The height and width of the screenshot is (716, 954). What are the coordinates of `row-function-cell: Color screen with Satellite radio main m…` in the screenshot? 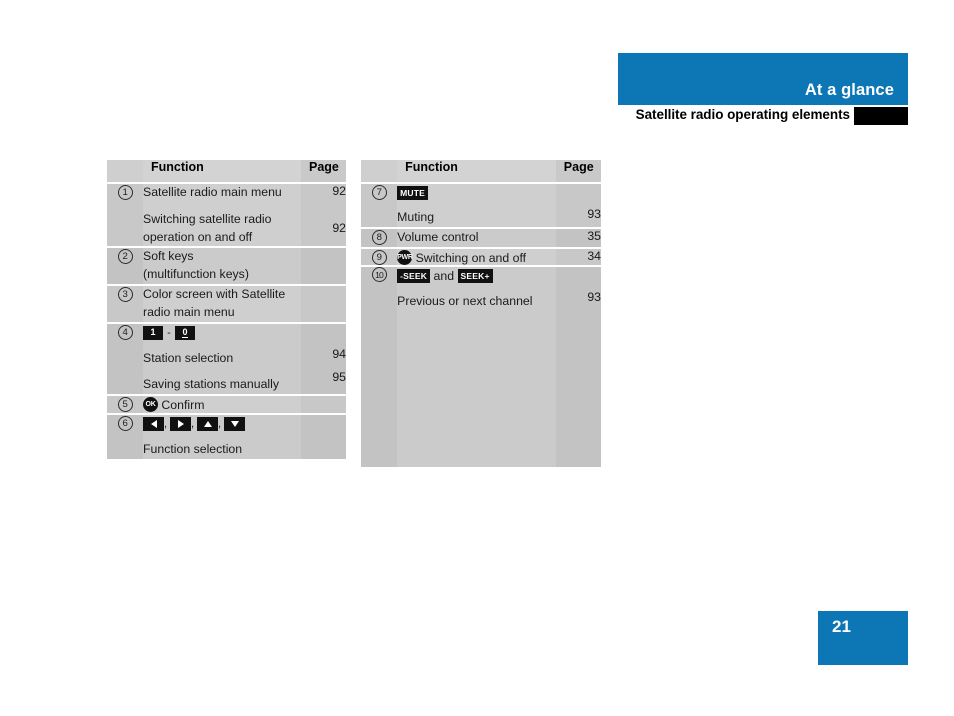 It's located at (222, 304).